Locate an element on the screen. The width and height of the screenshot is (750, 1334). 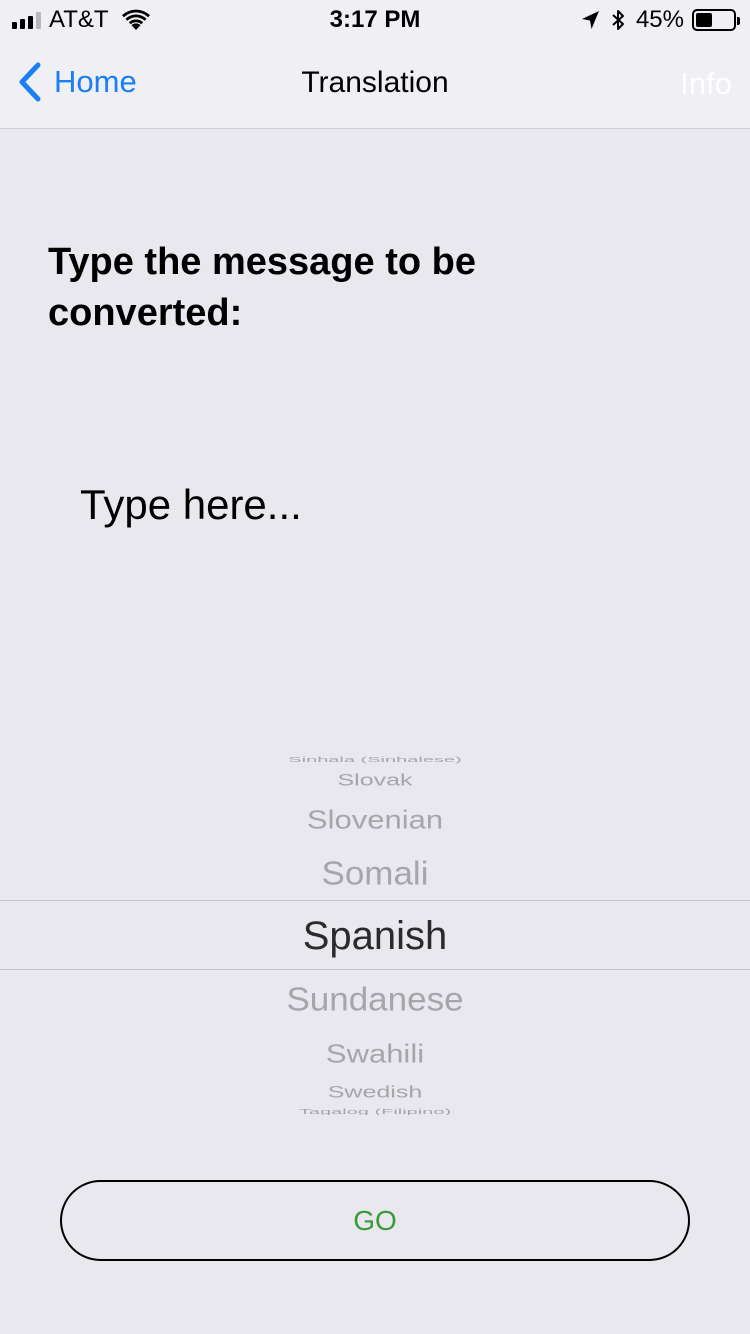
status-right: 45% is located at coordinates (660, 20).